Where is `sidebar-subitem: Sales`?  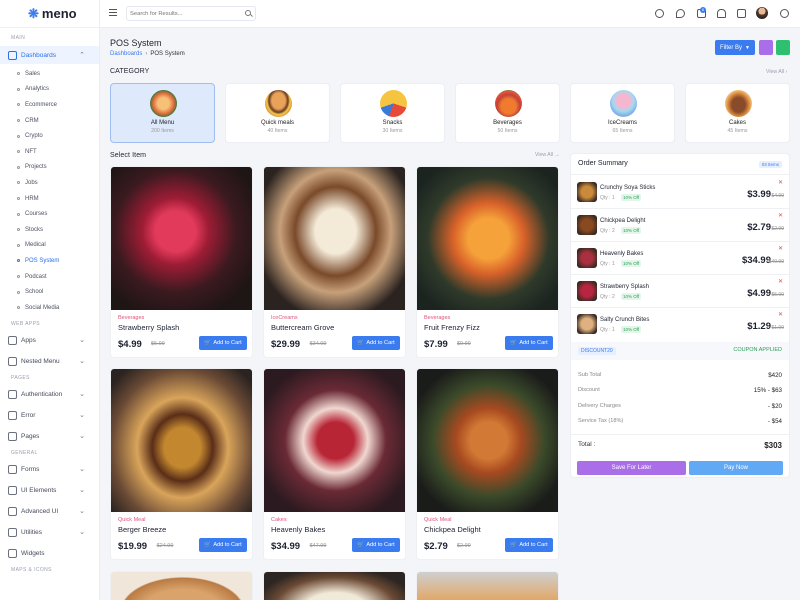
sidebar-subitem: Sales is located at coordinates (49, 74).